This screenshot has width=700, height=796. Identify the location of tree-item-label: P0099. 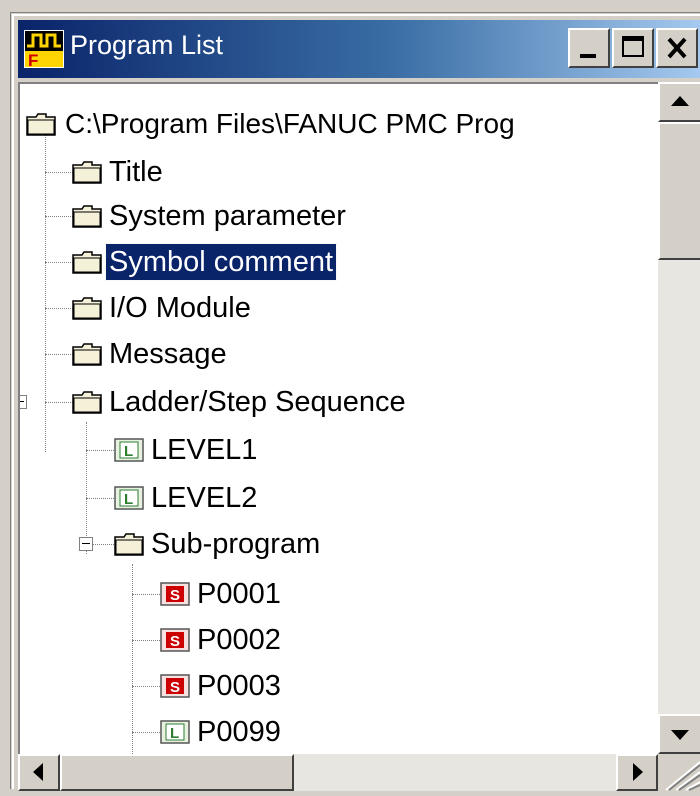
(239, 732).